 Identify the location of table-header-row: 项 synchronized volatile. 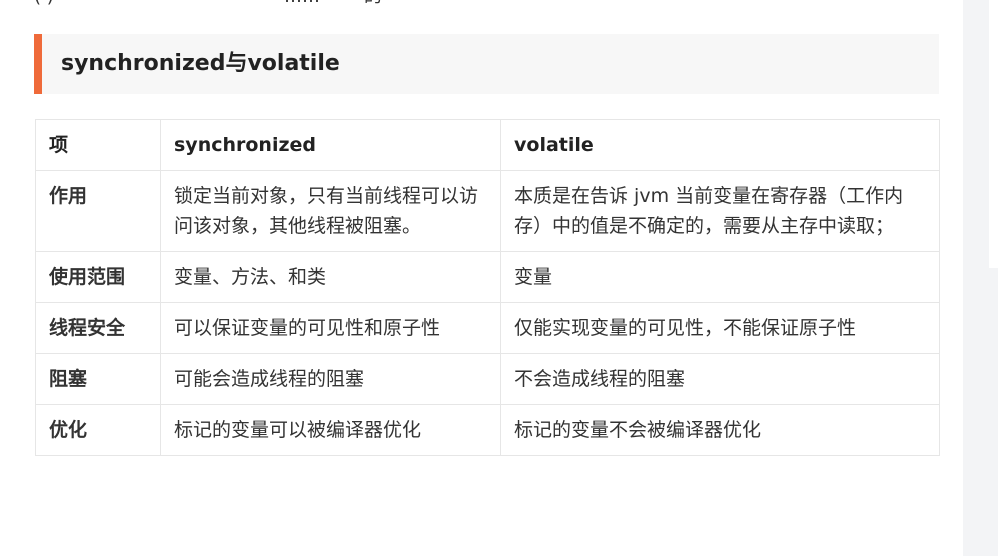
(487, 145).